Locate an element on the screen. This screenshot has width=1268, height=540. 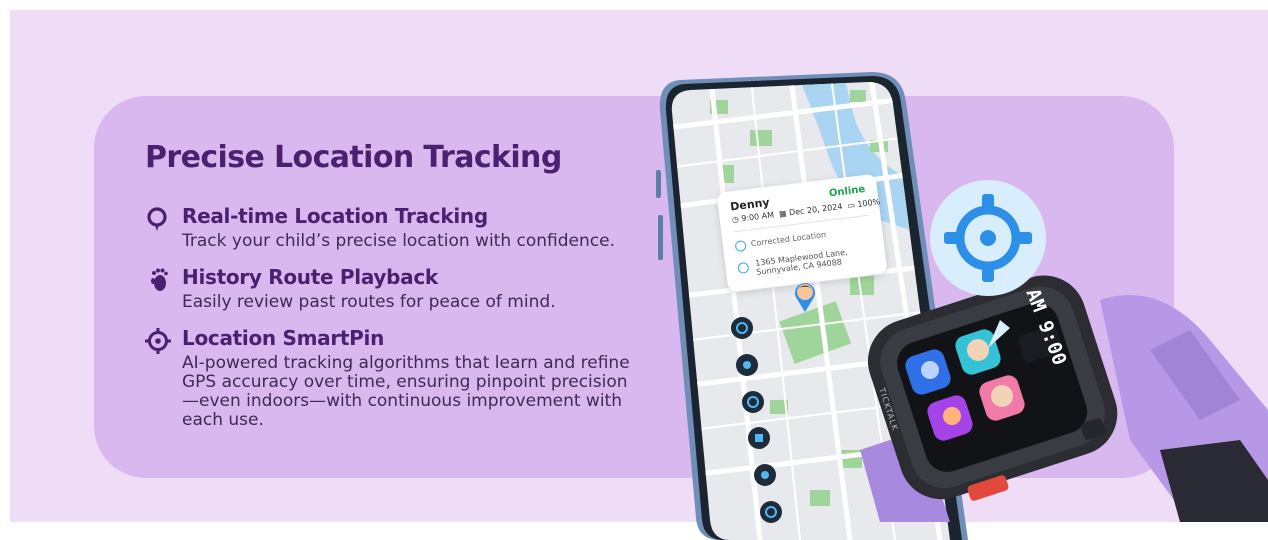
corrected-location-label: Corrected Location is located at coordinates (788, 239).